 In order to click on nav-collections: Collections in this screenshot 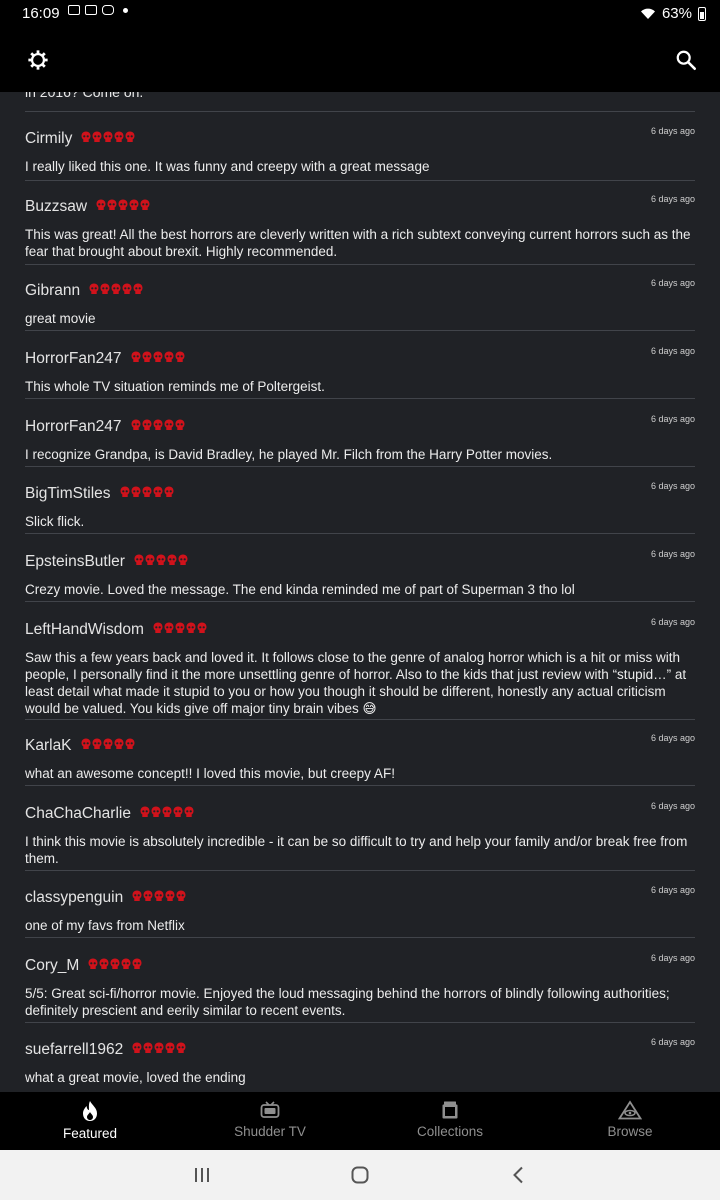, I will do `click(450, 1121)`.